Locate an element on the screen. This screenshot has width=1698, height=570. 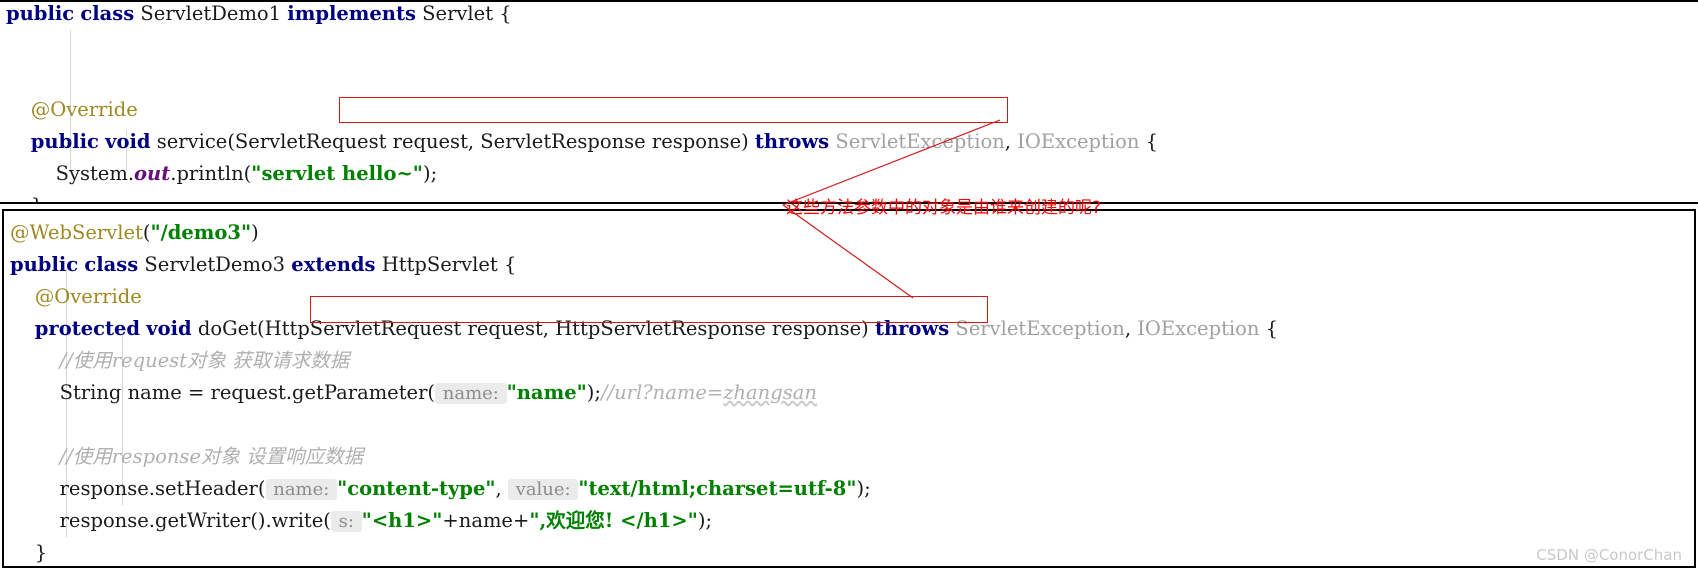
code-token: zhangsan is located at coordinates (770, 392).